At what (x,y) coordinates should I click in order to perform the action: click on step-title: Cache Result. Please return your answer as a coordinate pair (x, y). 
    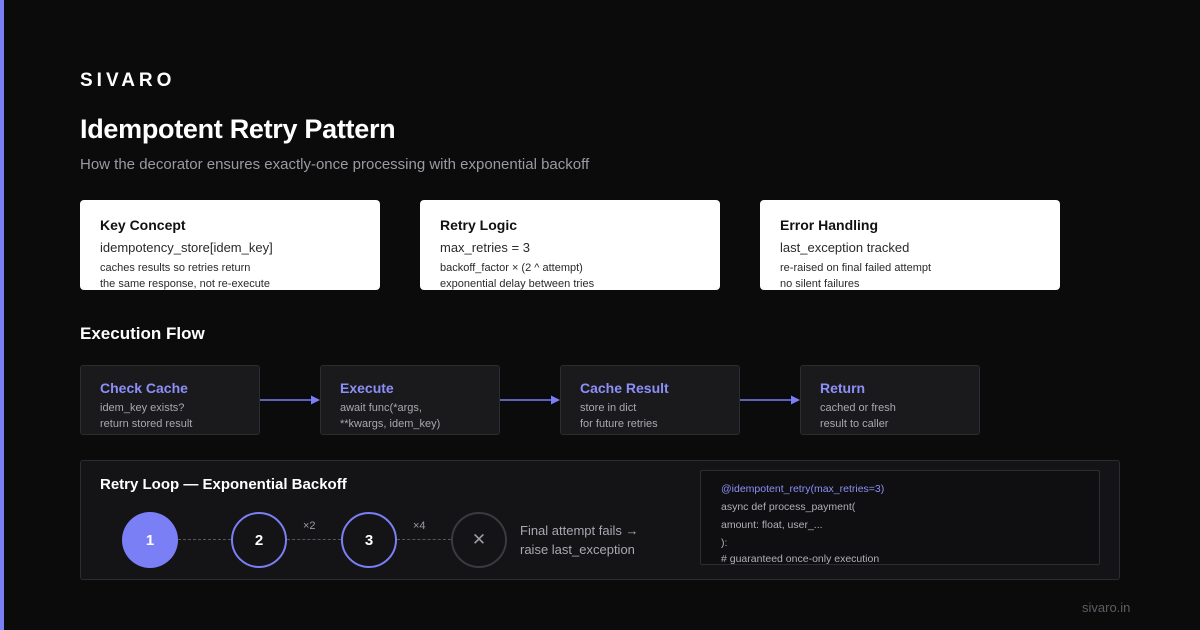
    Looking at the image, I should click on (624, 388).